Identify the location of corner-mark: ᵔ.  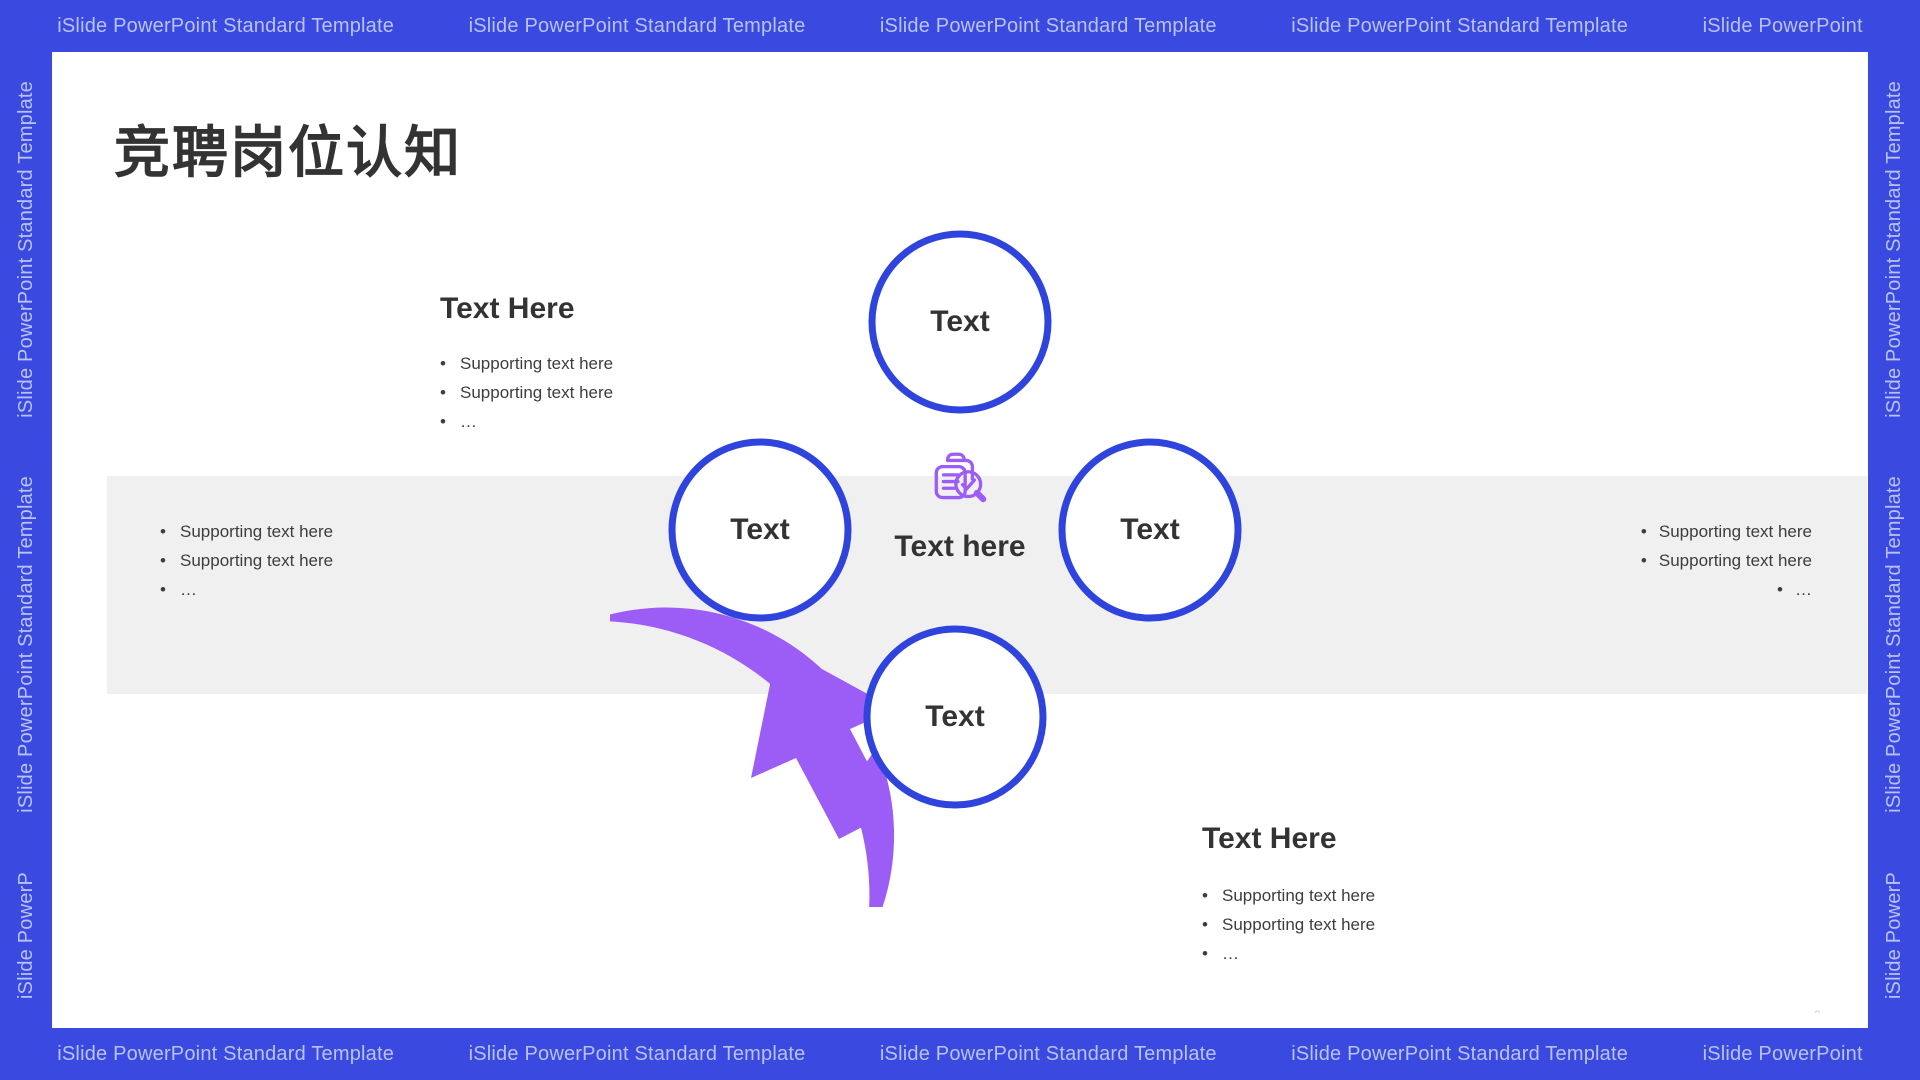
(1817, 1014).